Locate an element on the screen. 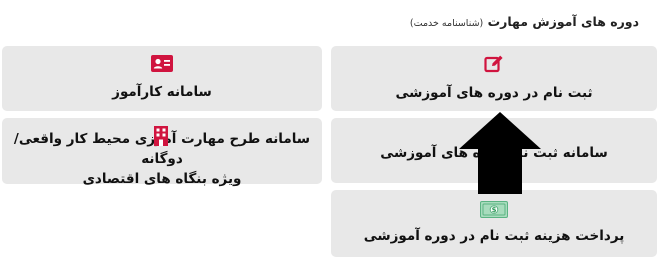 The image size is (667, 275). banknote-icon: $ is located at coordinates (494, 211).